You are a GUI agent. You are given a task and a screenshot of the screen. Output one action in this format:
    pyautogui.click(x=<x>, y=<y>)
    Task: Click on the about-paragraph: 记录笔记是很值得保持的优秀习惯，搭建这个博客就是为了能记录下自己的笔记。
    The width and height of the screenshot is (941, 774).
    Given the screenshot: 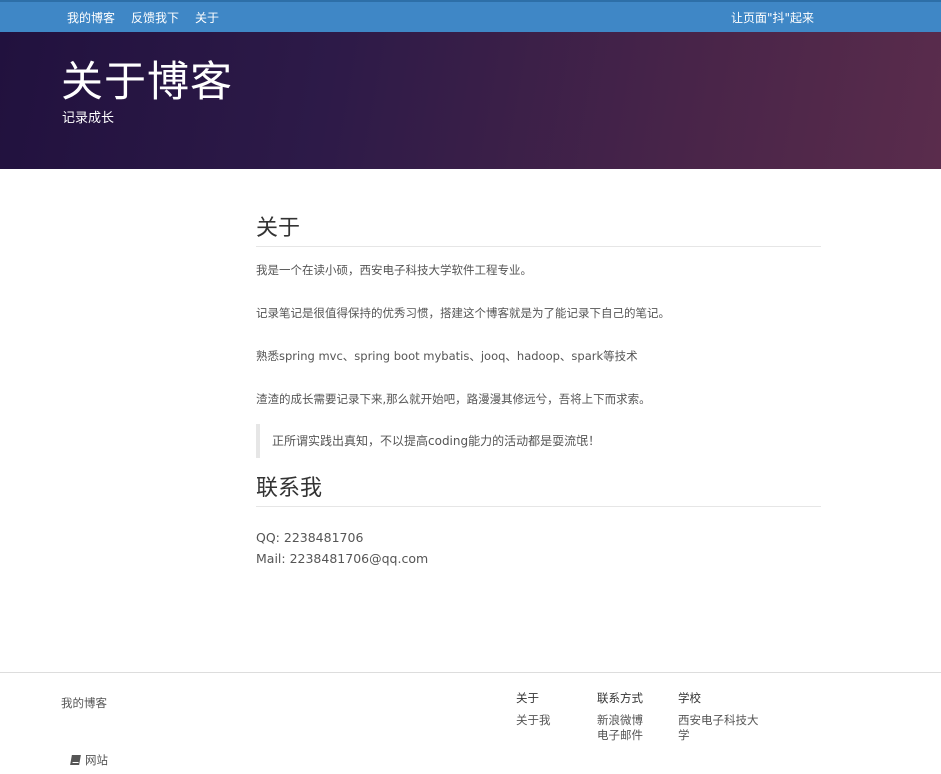 What is the action you would take?
    pyautogui.click(x=463, y=313)
    